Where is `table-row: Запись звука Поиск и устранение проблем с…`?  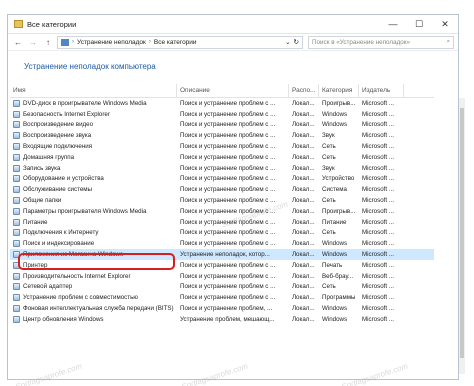
table-row: Запись звука Поиск и устранение проблем с… is located at coordinates (222, 168).